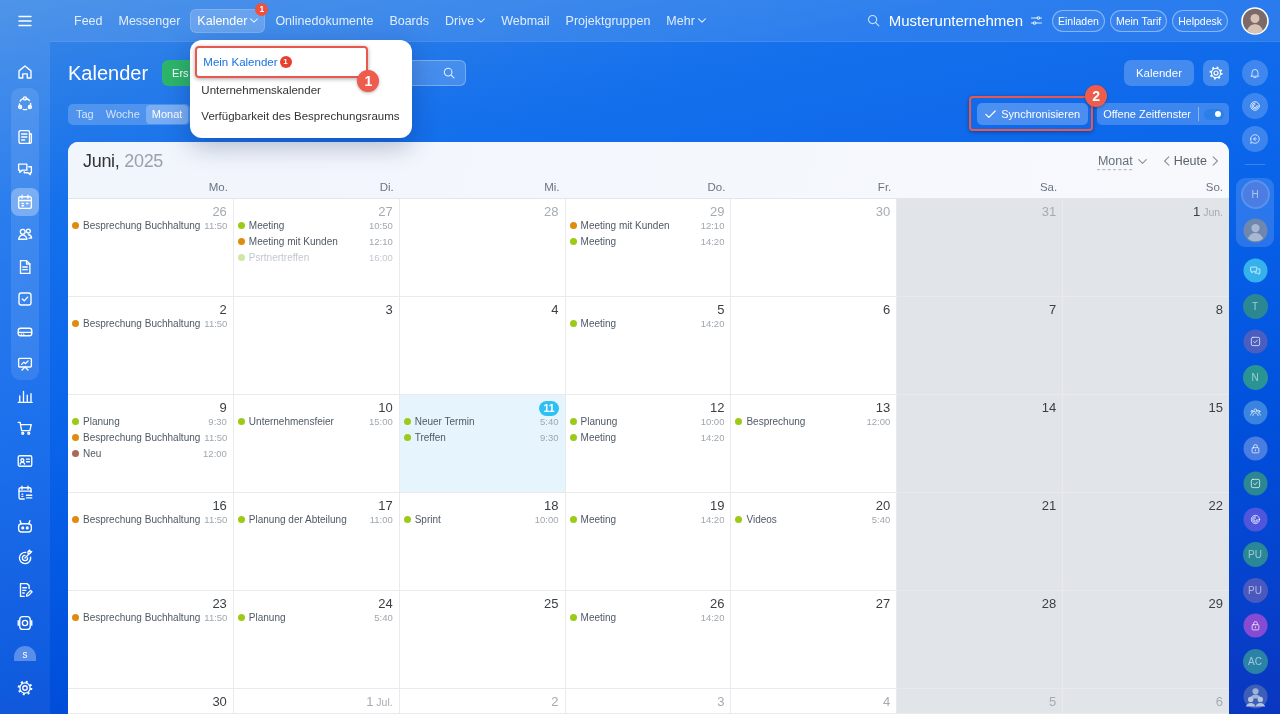  Describe the element at coordinates (1096, 96) in the screenshot. I see `step-badge: 2` at that location.